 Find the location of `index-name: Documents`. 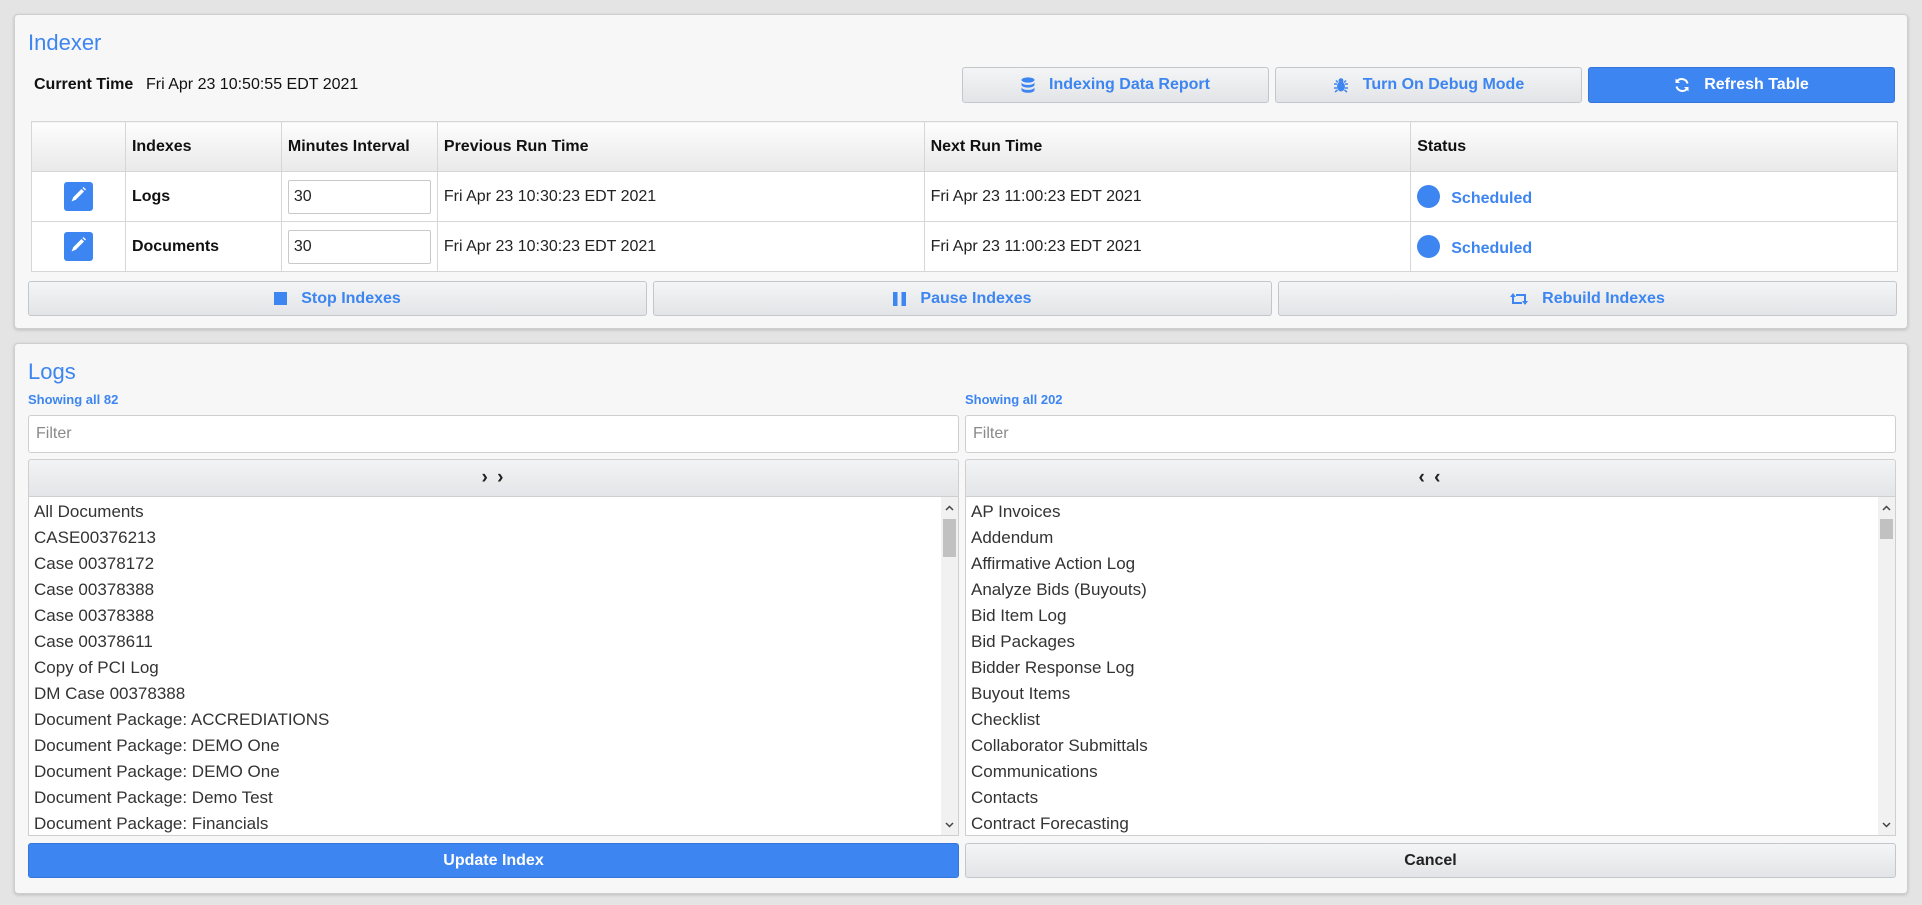

index-name: Documents is located at coordinates (203, 246).